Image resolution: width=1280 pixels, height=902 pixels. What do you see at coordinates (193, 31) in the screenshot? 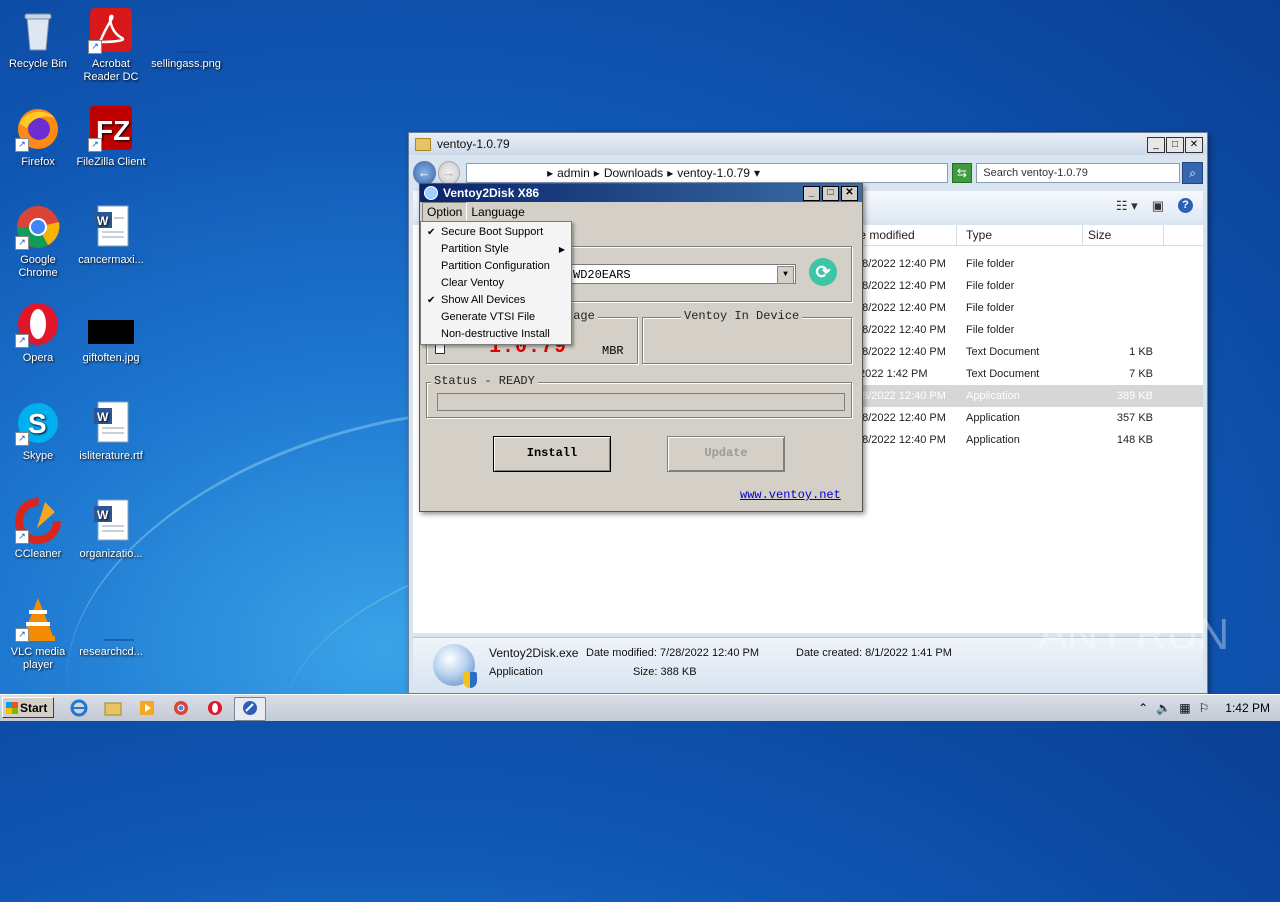
I see `image-file-icon` at bounding box center [193, 31].